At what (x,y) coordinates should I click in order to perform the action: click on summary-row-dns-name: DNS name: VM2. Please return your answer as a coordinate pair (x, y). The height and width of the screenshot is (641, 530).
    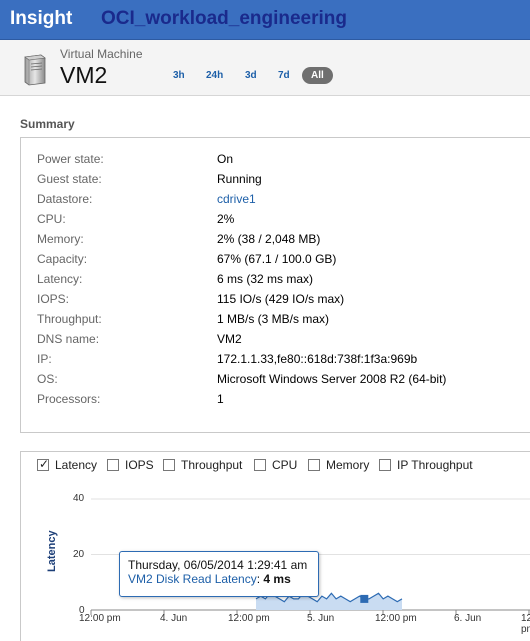
    Looking at the image, I should click on (283, 341).